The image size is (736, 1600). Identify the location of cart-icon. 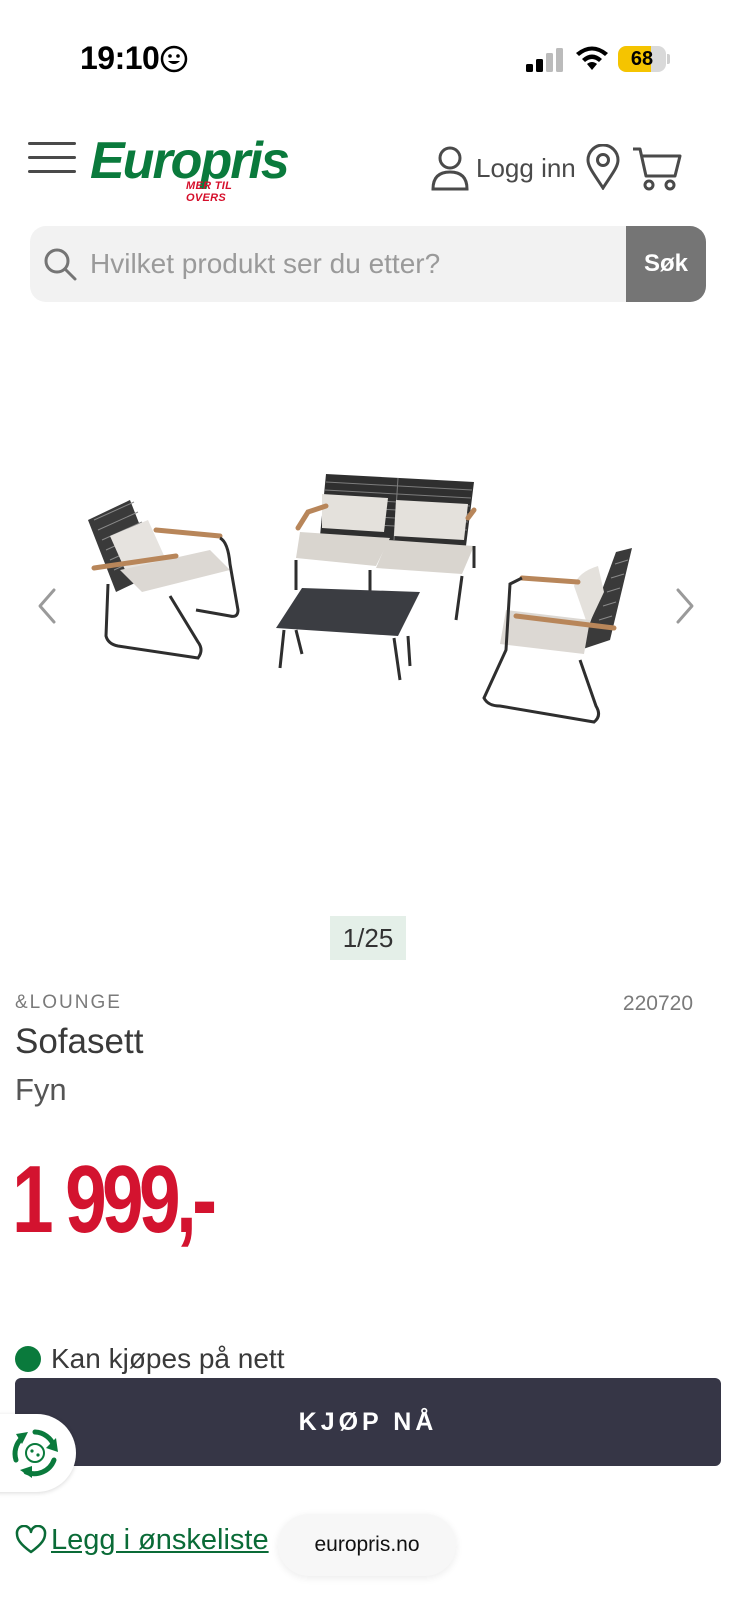
(657, 169).